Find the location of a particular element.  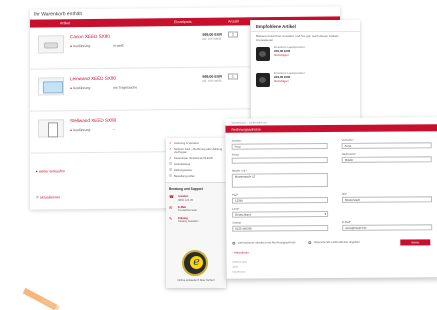

stand-thumbnail is located at coordinates (51, 128).